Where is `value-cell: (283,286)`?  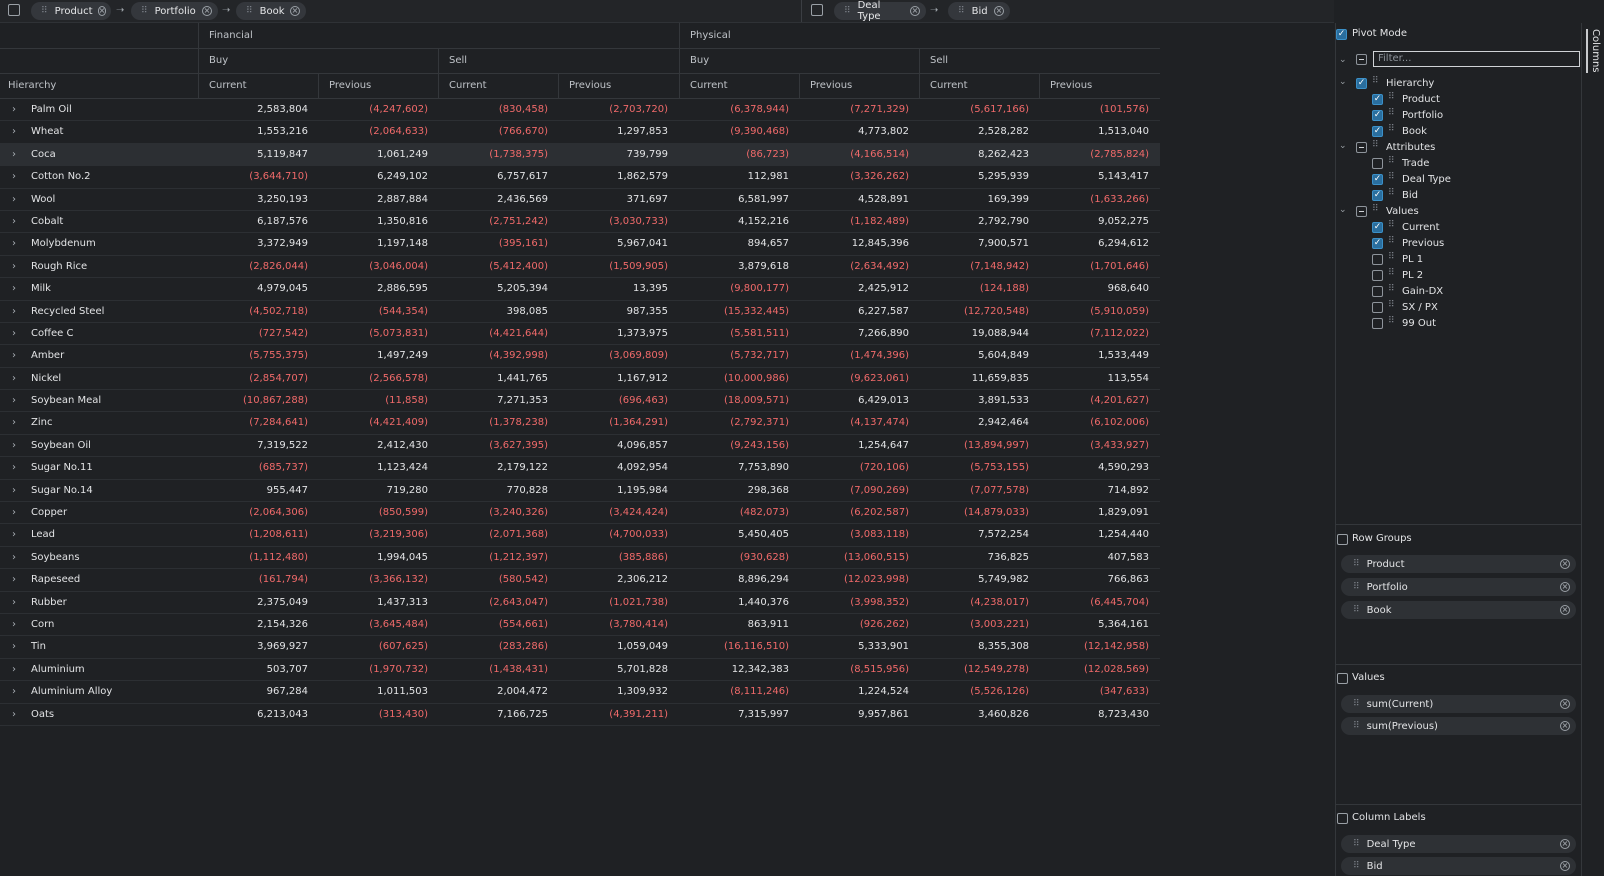
value-cell: (283,286) is located at coordinates (498, 647).